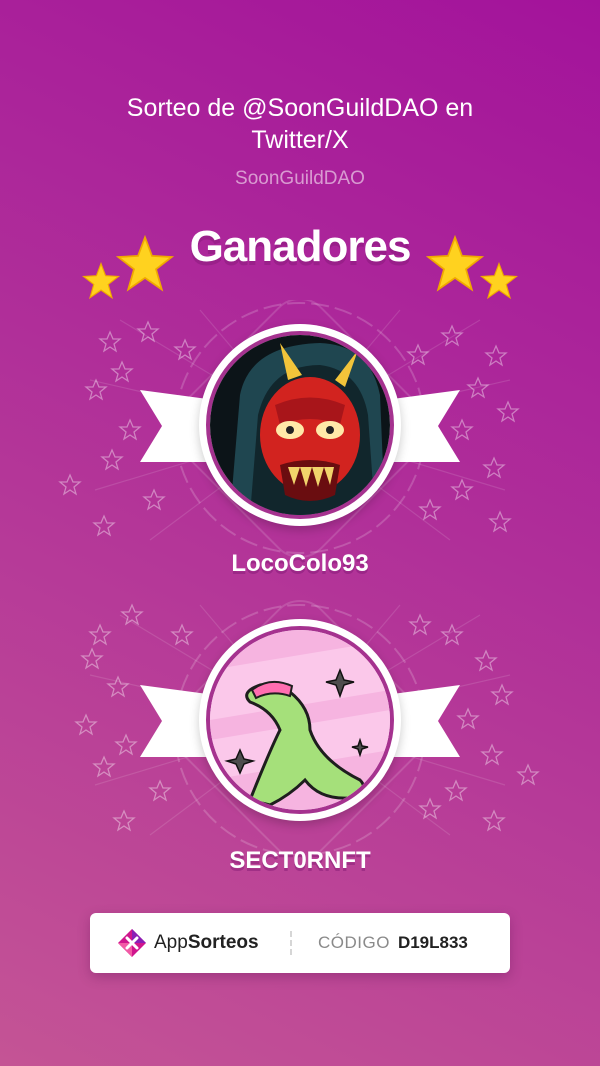 Image resolution: width=600 pixels, height=1066 pixels. I want to click on brand-name: AppSorteos, so click(206, 942).